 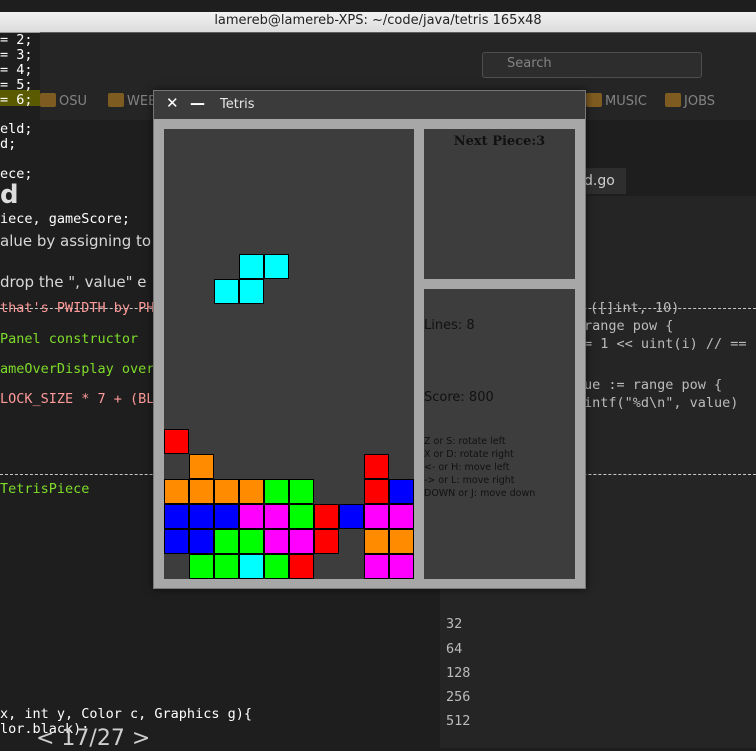 I want to click on code-line: iece, gameScore;, so click(x=65, y=219).